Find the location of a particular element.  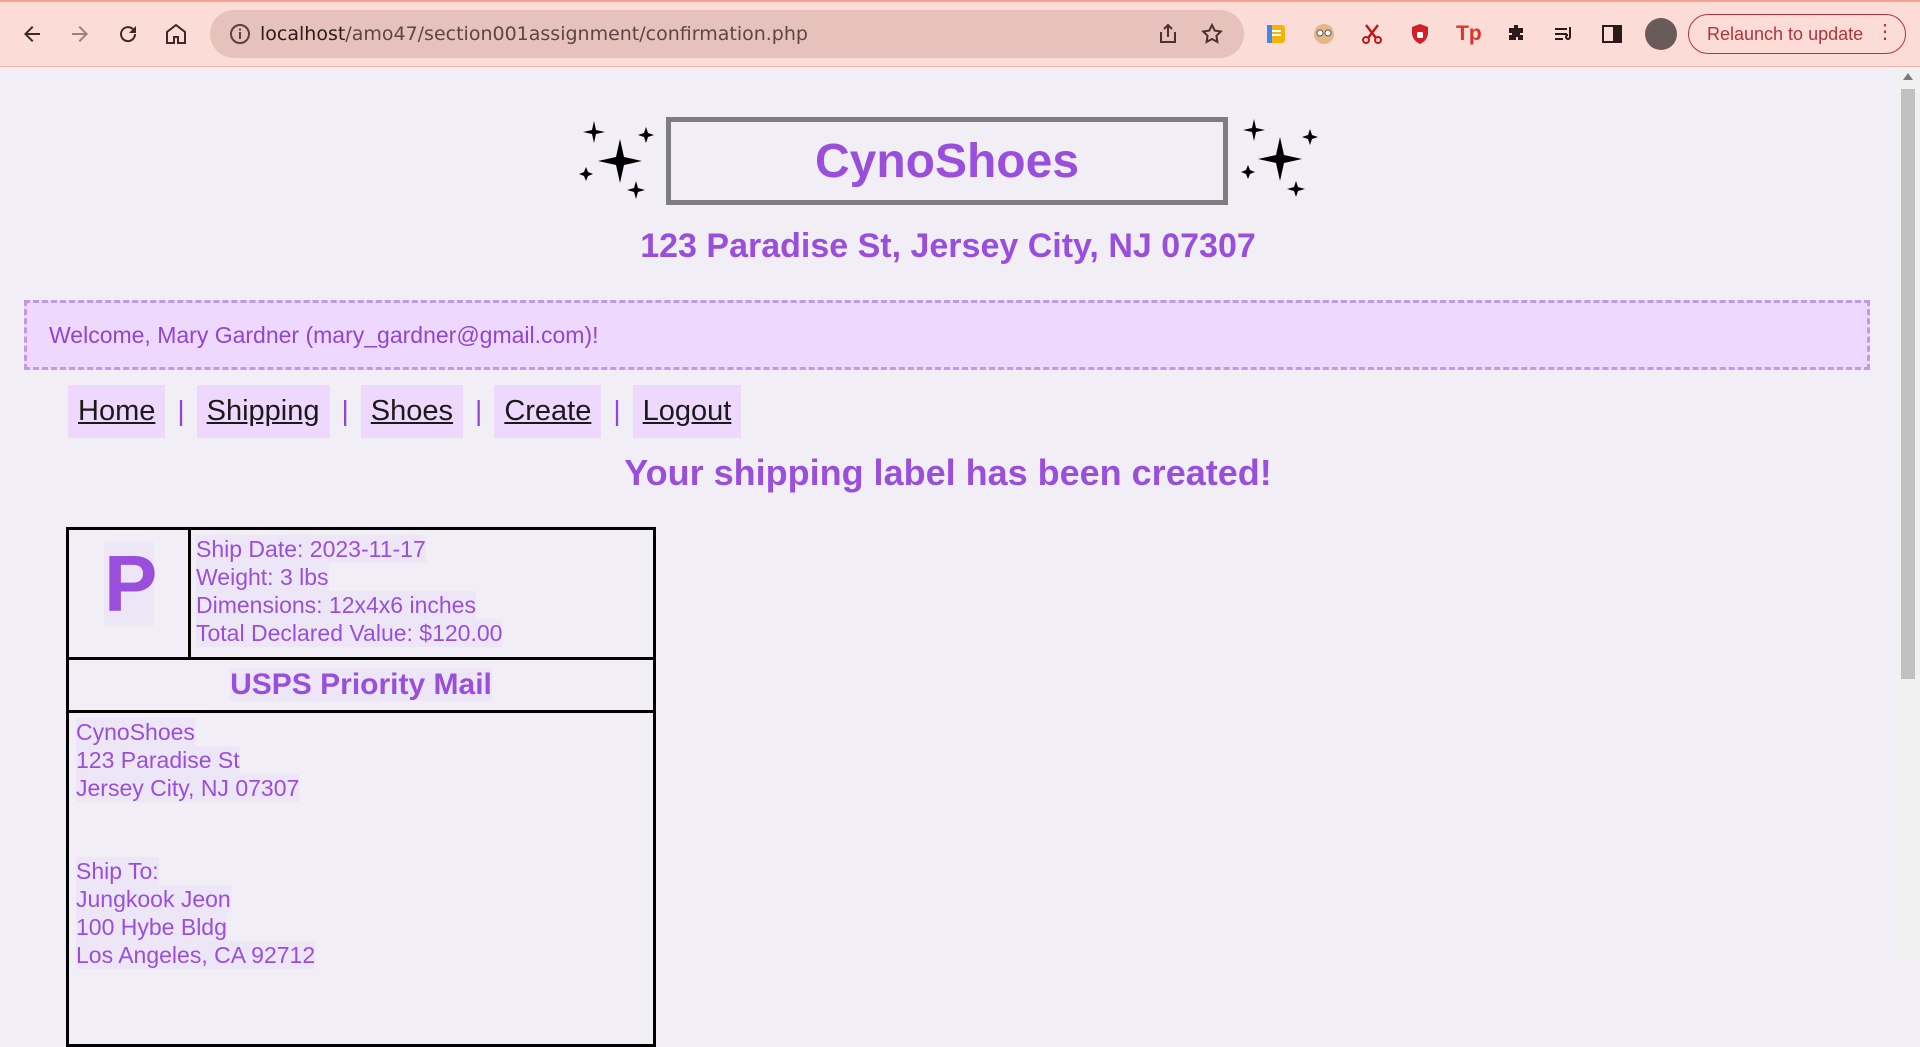

nav-create-link: Create is located at coordinates (548, 411).